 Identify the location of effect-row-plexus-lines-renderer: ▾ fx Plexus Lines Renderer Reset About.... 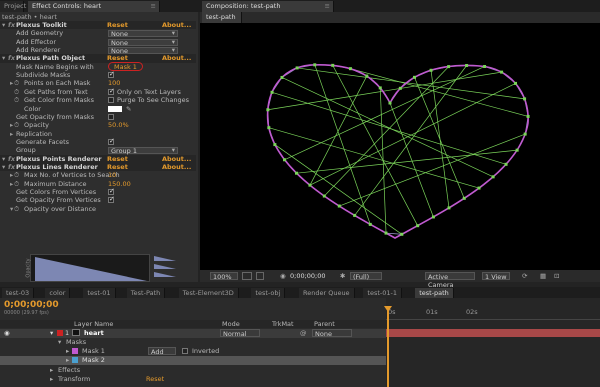
(98, 167).